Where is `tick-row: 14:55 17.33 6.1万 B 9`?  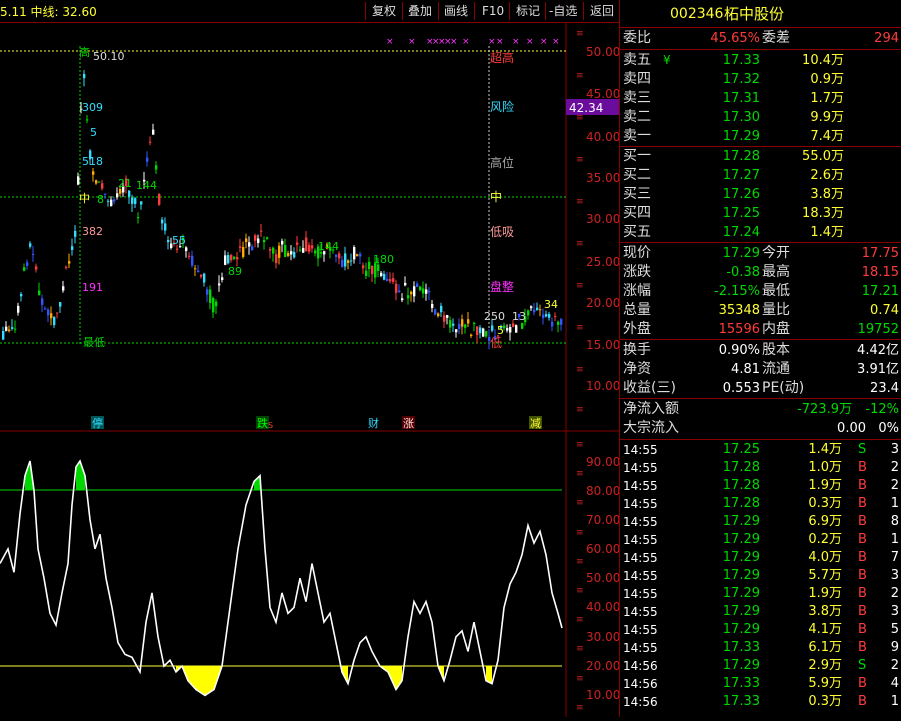 tick-row: 14:55 17.33 6.1万 B 9 is located at coordinates (760, 648).